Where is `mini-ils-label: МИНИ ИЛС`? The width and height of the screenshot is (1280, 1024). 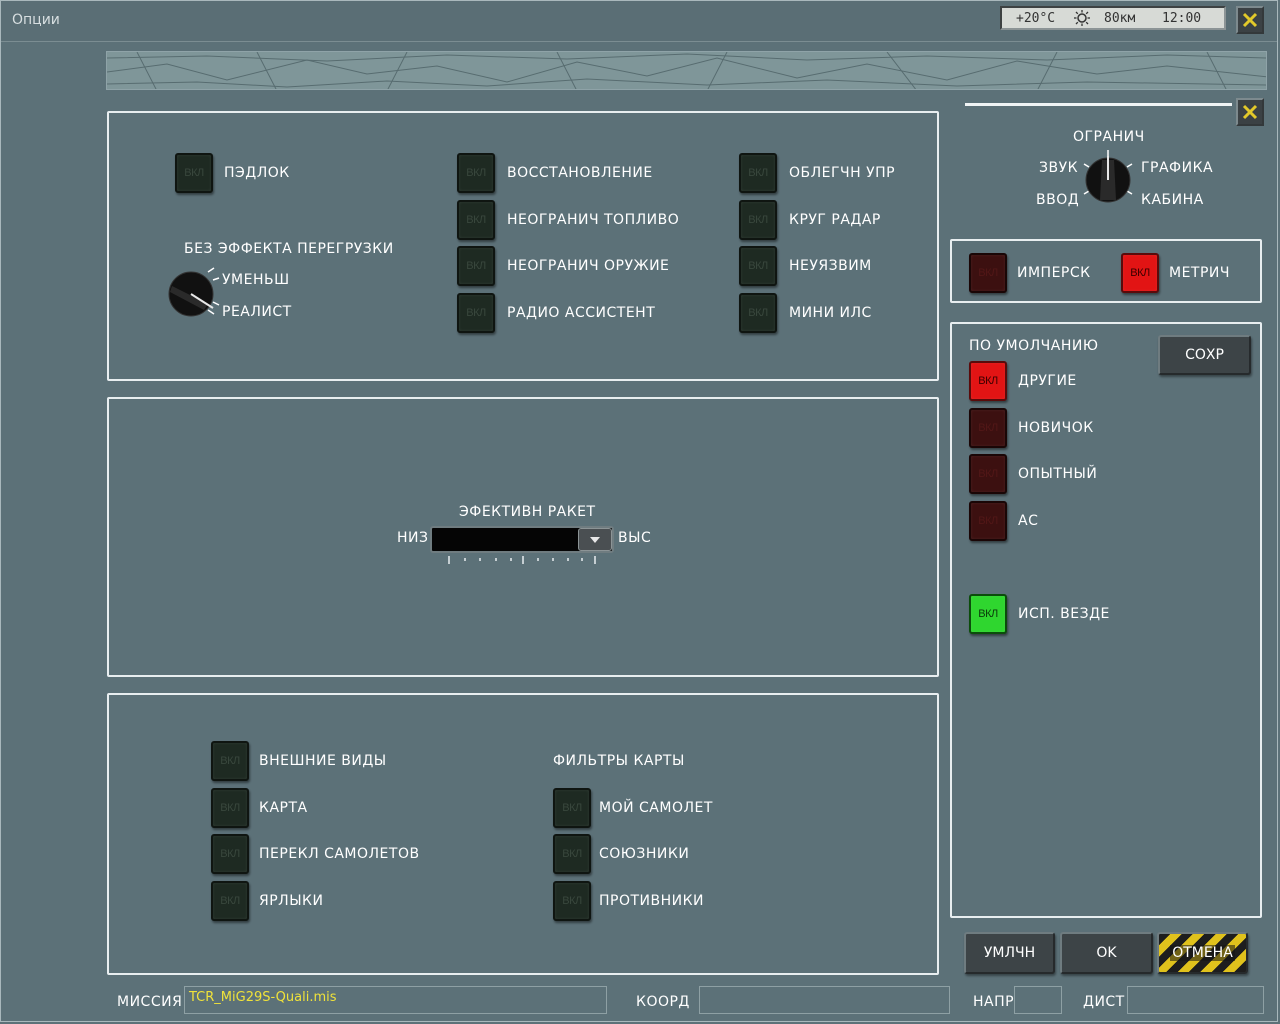 mini-ils-label: МИНИ ИЛС is located at coordinates (830, 313).